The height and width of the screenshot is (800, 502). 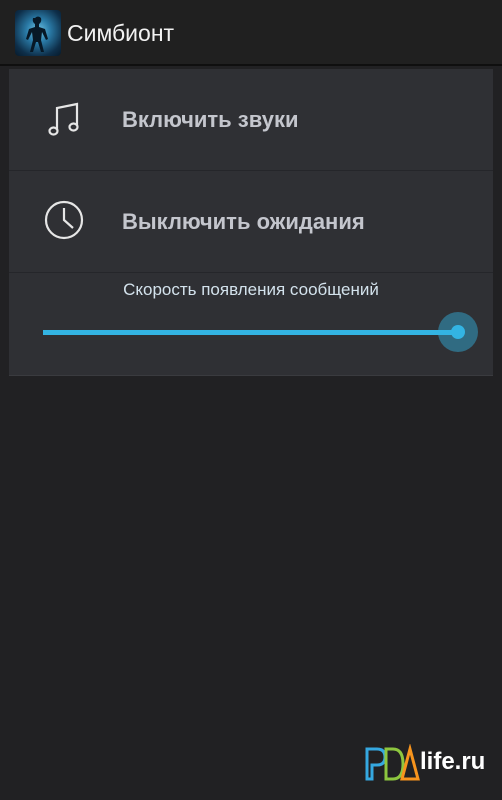 What do you see at coordinates (64, 220) in the screenshot?
I see `clock-icon` at bounding box center [64, 220].